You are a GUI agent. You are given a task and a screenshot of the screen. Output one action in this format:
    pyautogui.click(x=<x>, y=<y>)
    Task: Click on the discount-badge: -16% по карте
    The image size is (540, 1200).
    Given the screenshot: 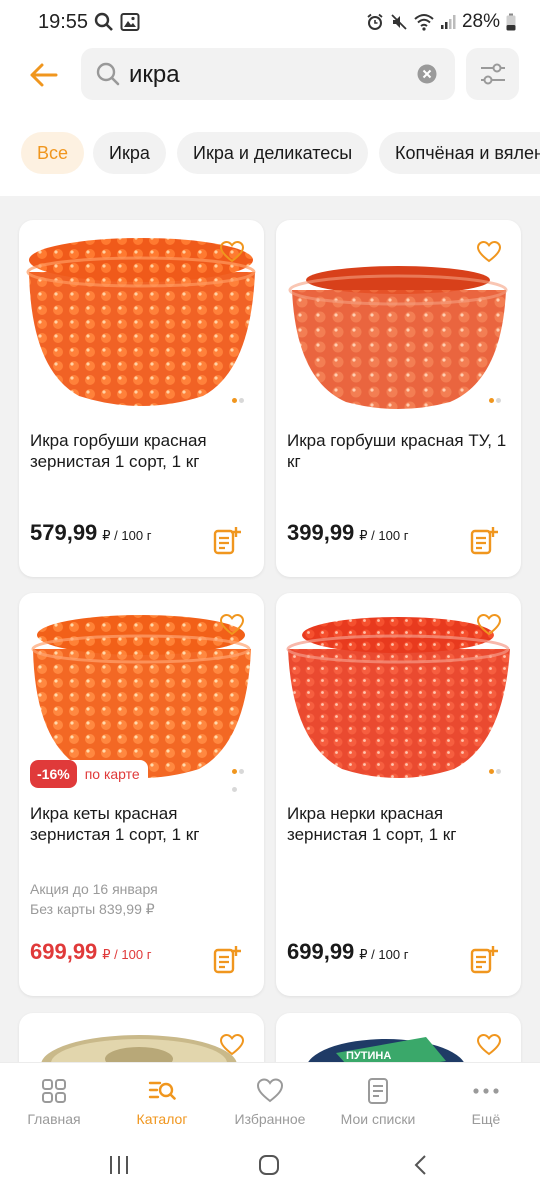 What is the action you would take?
    pyautogui.click(x=89, y=774)
    